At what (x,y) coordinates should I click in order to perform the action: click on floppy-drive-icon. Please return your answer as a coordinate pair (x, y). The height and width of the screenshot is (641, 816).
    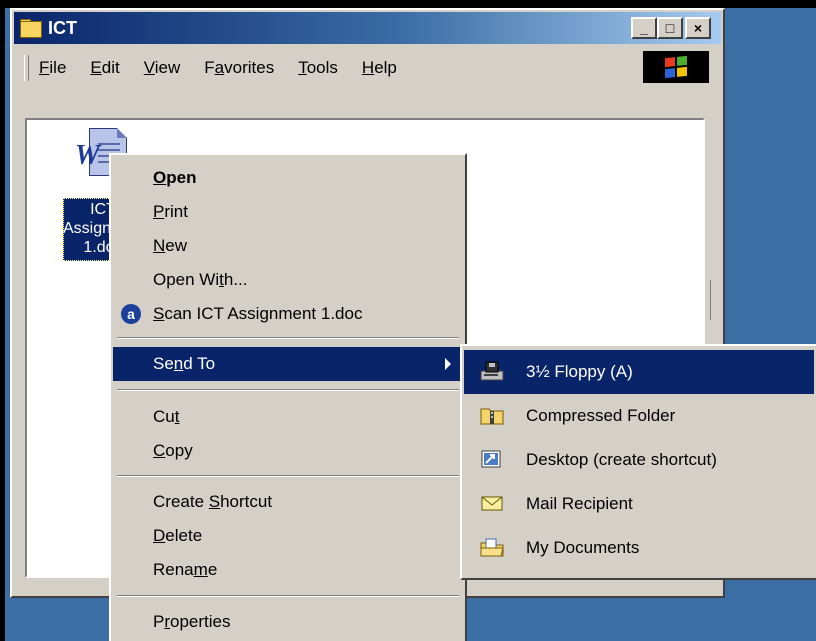
    Looking at the image, I should click on (492, 371).